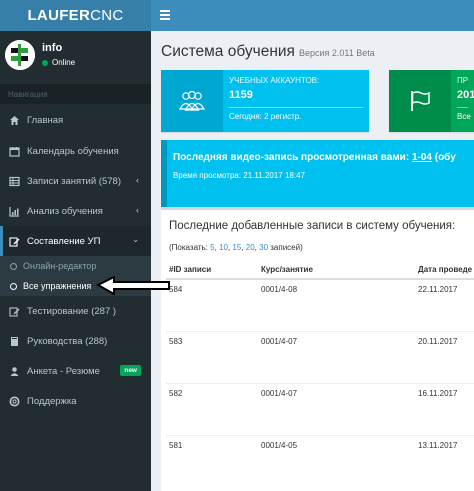  Describe the element at coordinates (336, 270) in the screenshot. I see `column-header: Курс/занятие` at that location.